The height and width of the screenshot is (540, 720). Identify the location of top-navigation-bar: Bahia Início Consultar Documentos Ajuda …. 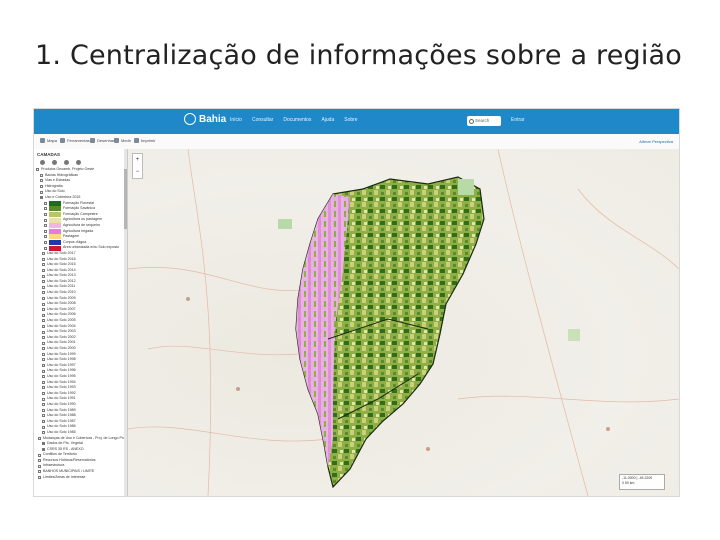
(356, 121).